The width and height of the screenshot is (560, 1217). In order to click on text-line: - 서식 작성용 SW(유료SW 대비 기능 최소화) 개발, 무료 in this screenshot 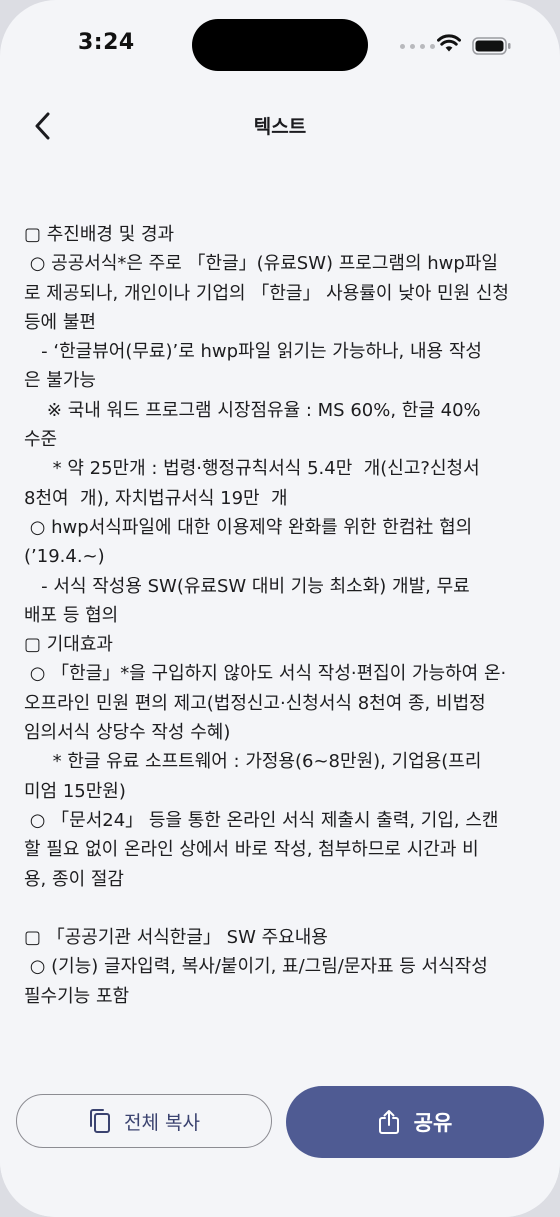, I will do `click(247, 586)`.